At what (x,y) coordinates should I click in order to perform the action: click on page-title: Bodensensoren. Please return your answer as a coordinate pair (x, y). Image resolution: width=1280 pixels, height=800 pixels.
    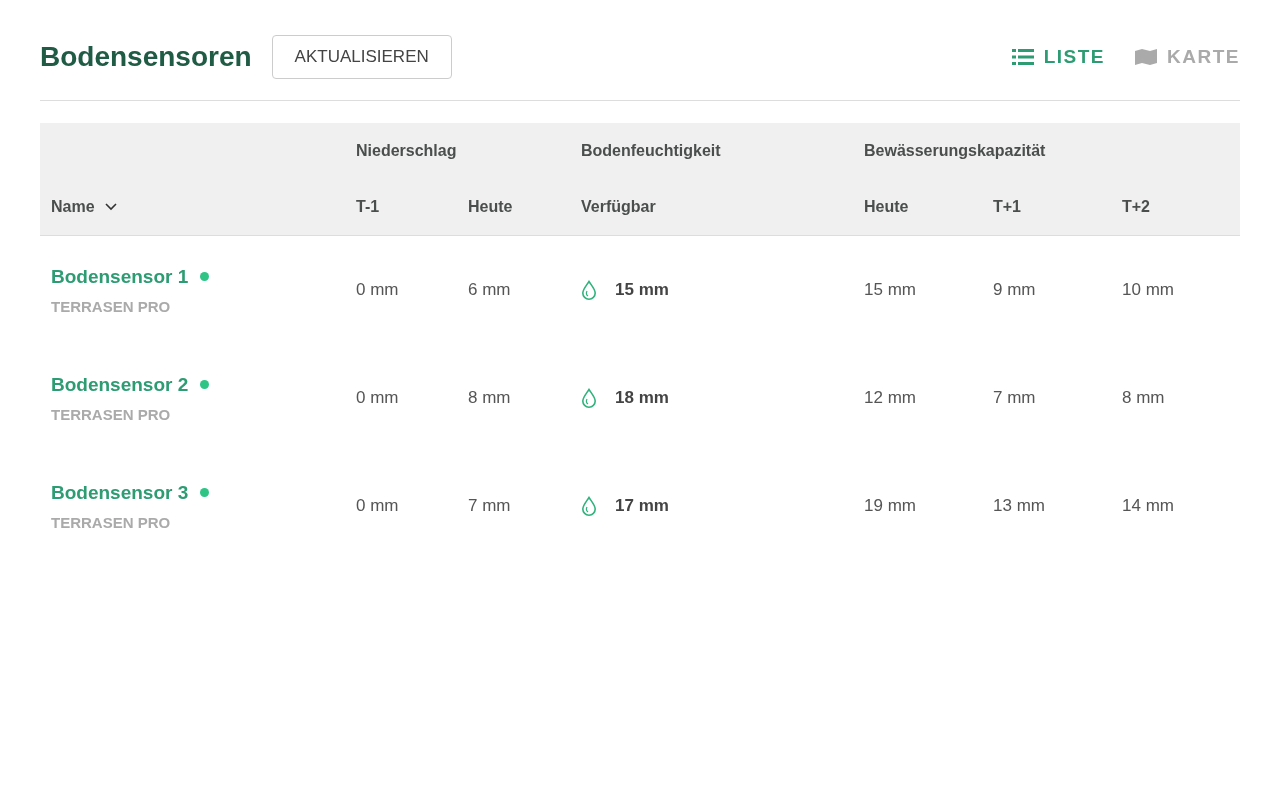
    Looking at the image, I should click on (146, 57).